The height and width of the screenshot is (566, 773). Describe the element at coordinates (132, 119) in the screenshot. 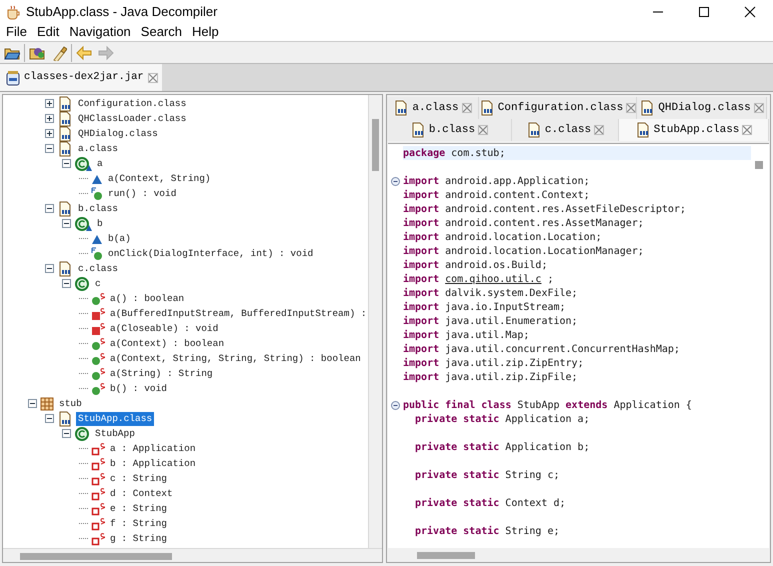

I see `tree-item: QHClassLoader.class` at that location.